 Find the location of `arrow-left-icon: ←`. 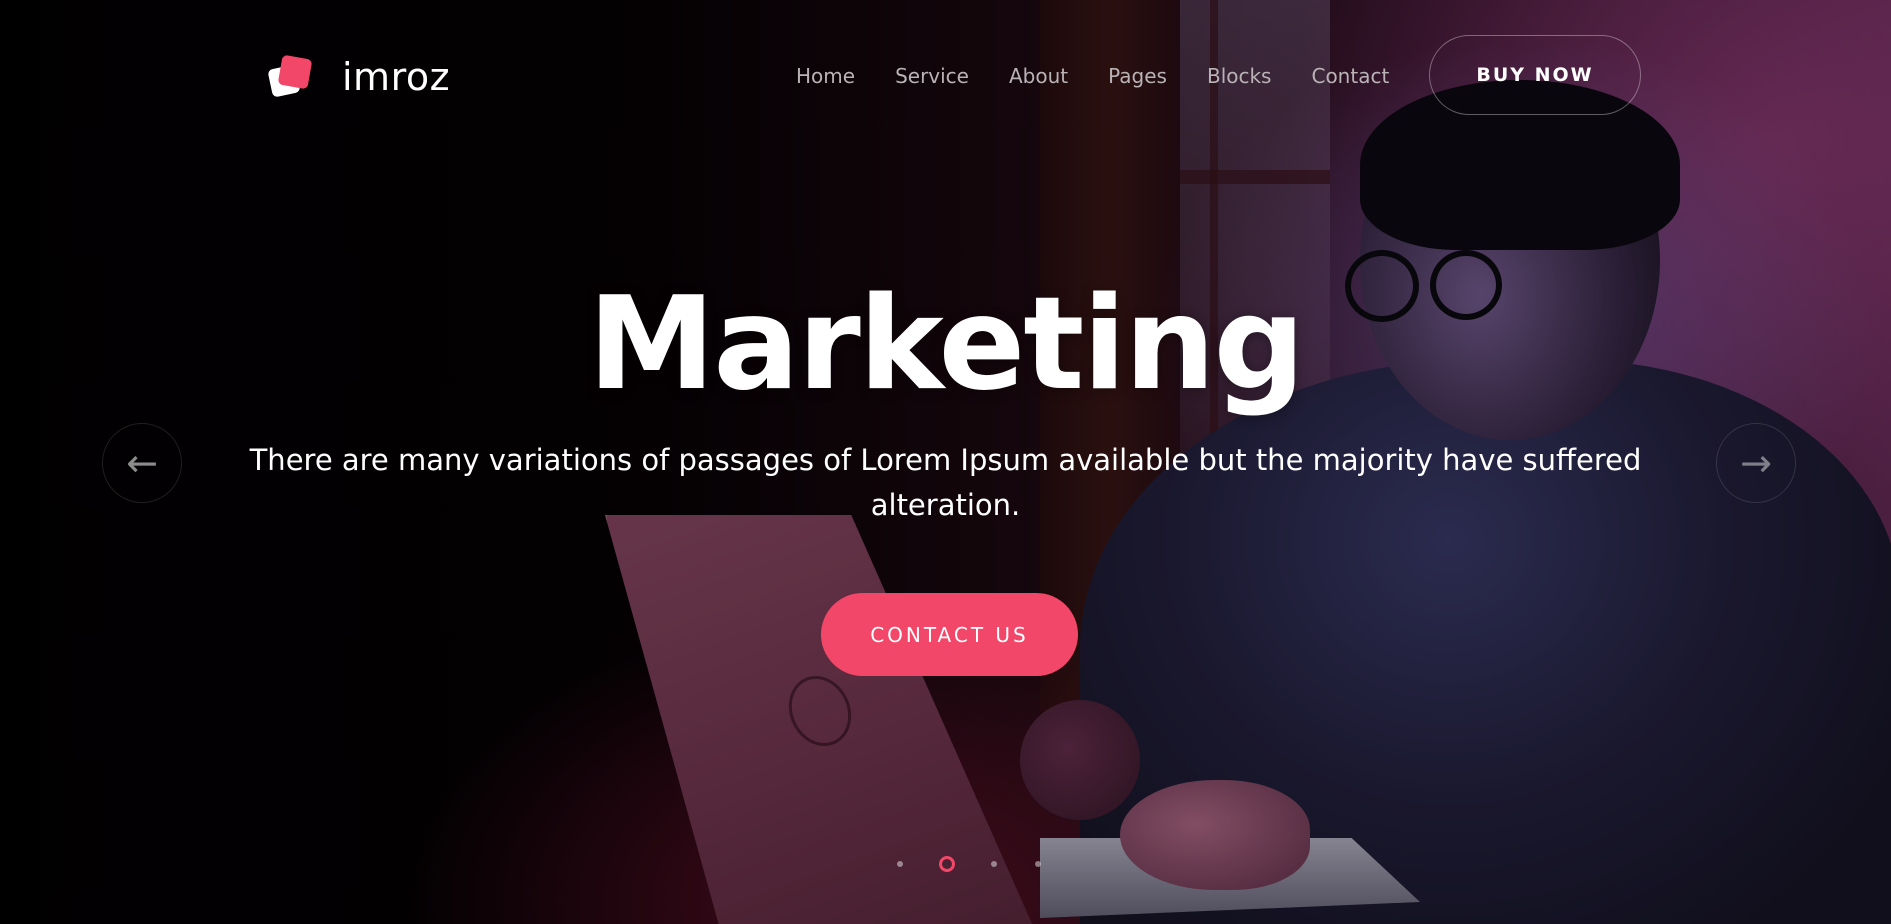

arrow-left-icon: ← is located at coordinates (142, 463).